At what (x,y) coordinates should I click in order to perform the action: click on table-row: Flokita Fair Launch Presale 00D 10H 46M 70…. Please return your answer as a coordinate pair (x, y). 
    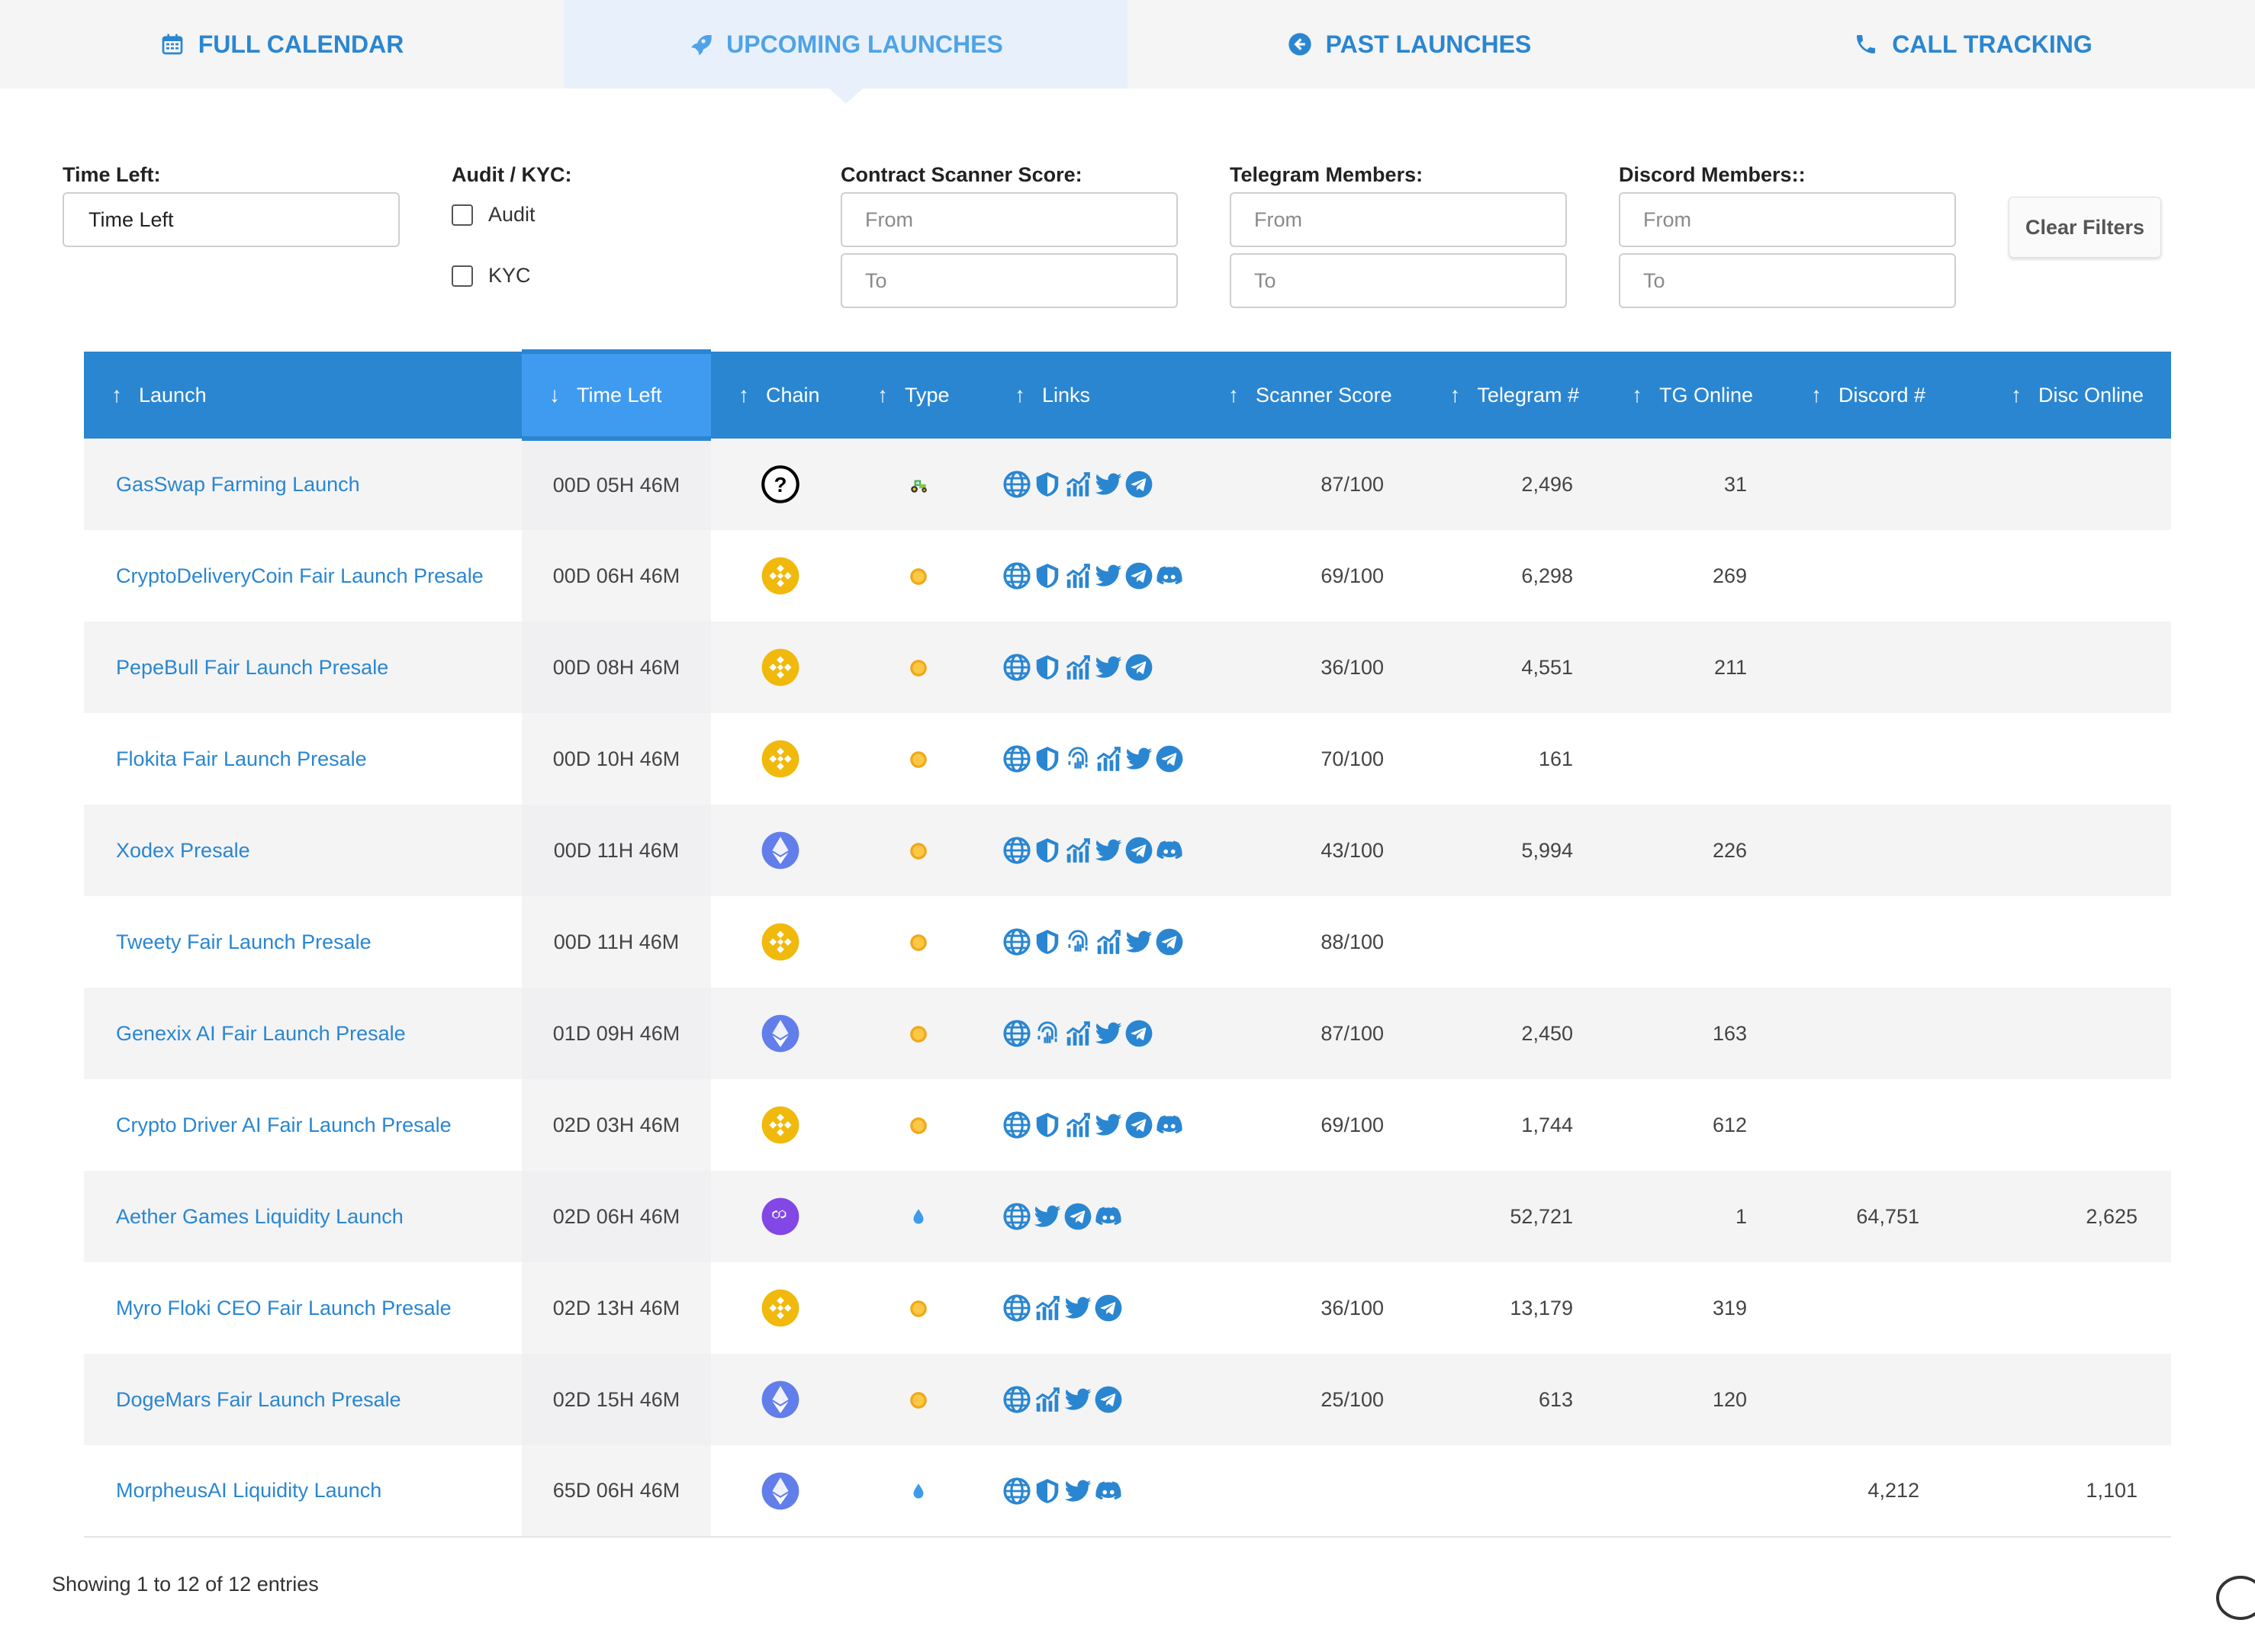
    Looking at the image, I should click on (1127, 759).